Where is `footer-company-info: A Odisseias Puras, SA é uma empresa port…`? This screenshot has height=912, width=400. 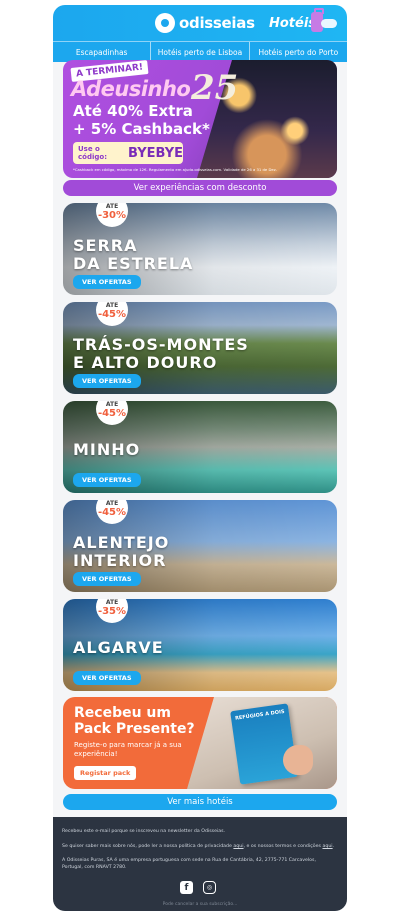
footer-company-info: A Odisseias Puras, SA é uma empresa port… is located at coordinates (189, 864).